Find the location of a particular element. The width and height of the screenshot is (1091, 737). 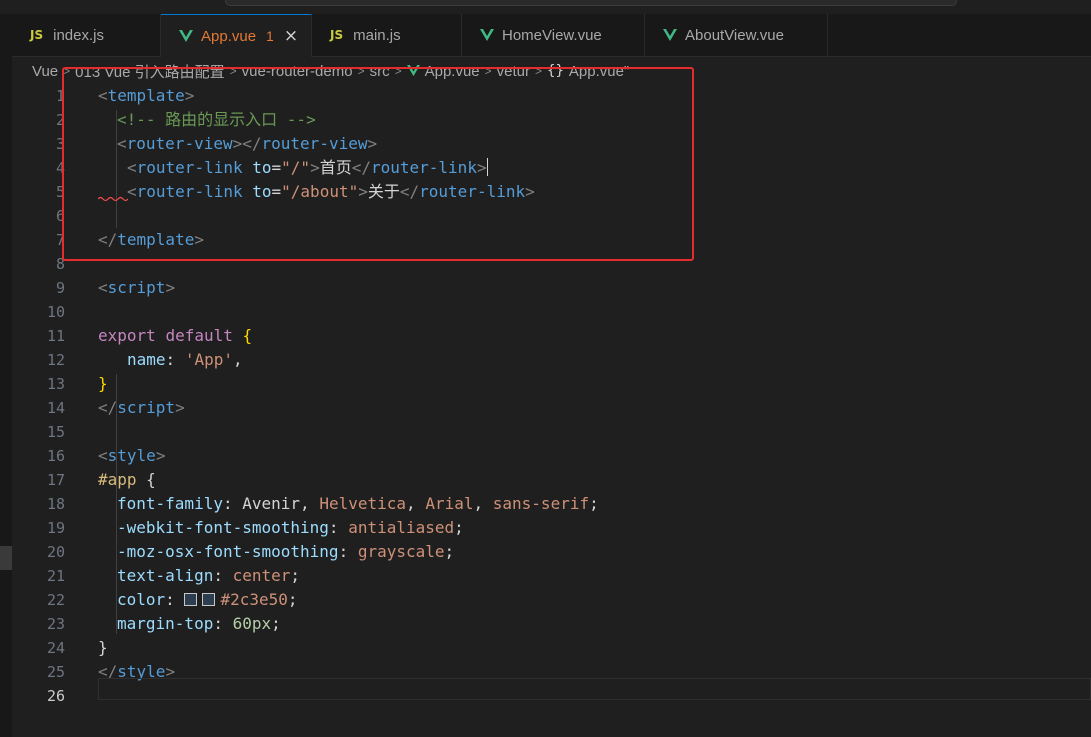

breadcrumb-item: Vue is located at coordinates (45, 71).